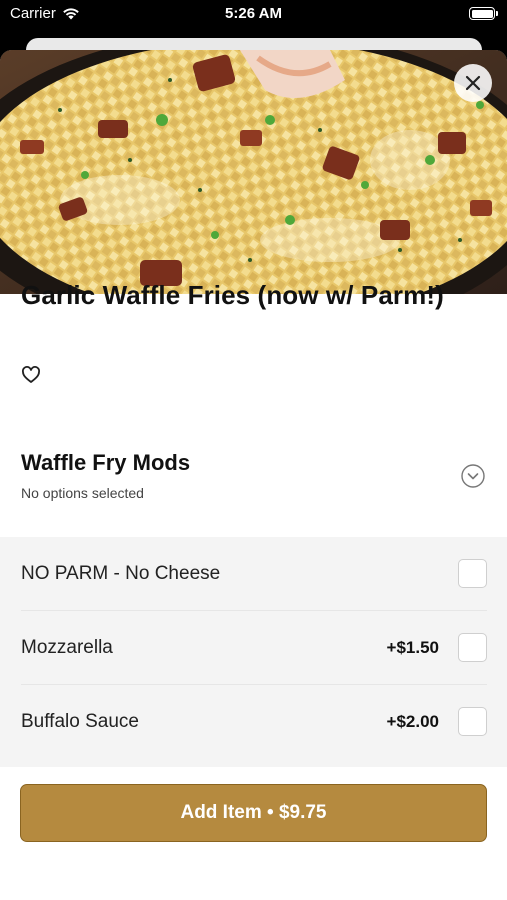  Describe the element at coordinates (31, 375) in the screenshot. I see `heart-icon` at that location.